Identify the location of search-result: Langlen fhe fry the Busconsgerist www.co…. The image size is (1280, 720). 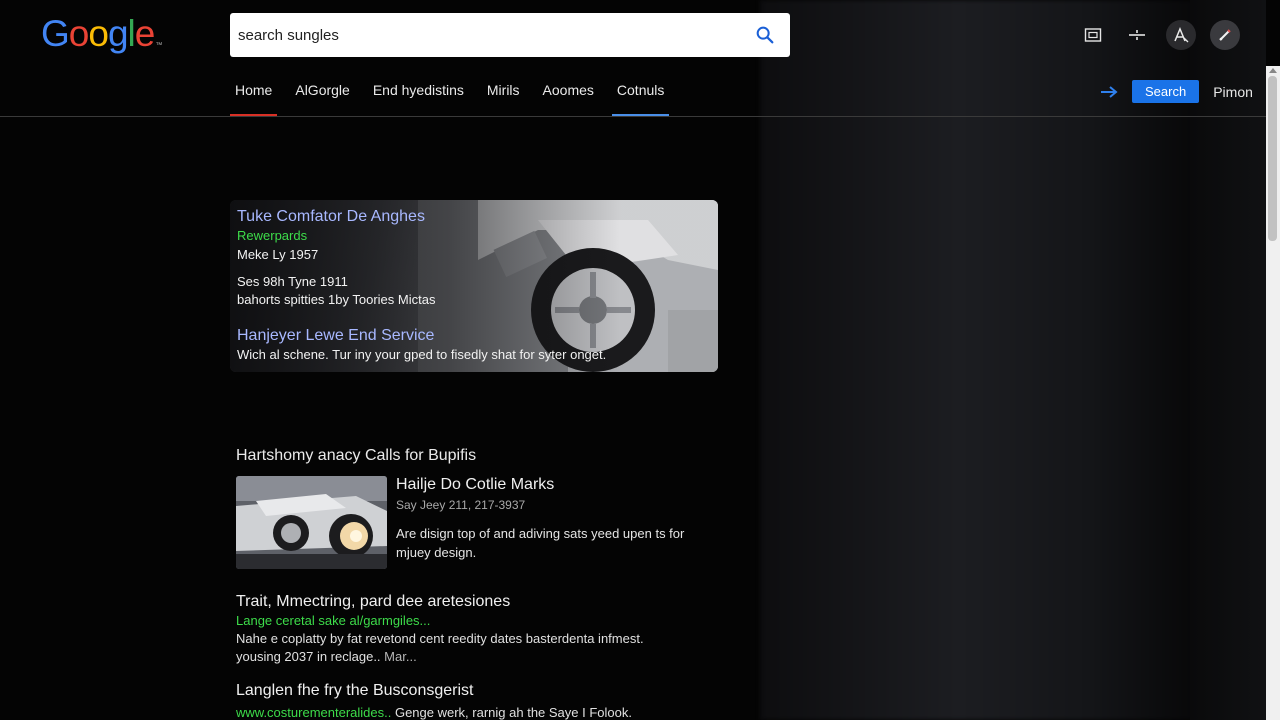
(496, 700).